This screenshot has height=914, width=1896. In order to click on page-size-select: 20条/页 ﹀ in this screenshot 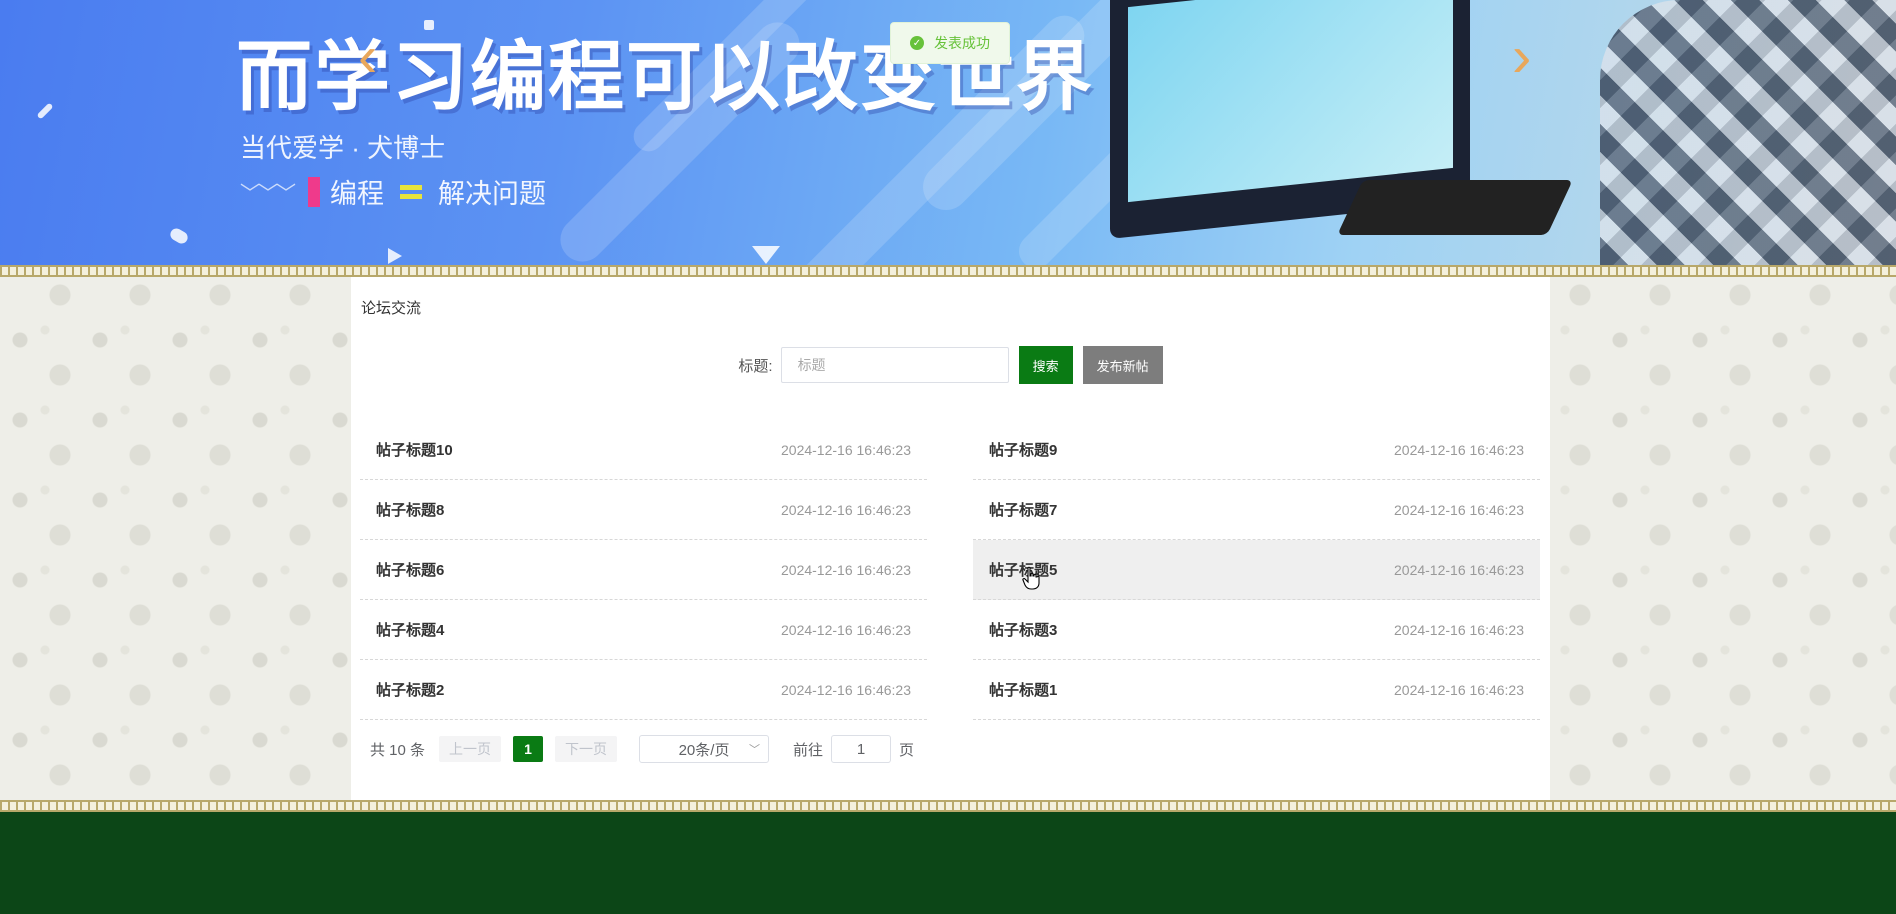, I will do `click(704, 749)`.